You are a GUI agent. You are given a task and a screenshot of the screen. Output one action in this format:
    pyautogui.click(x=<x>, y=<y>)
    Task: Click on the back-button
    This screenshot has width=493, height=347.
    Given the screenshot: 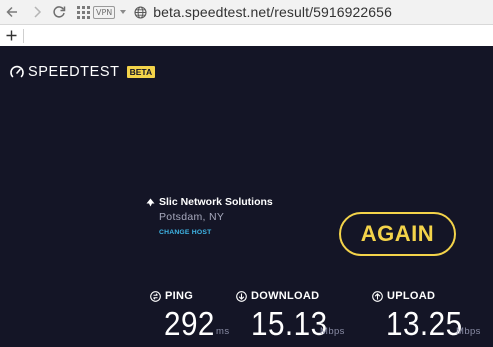 What is the action you would take?
    pyautogui.click(x=13, y=12)
    